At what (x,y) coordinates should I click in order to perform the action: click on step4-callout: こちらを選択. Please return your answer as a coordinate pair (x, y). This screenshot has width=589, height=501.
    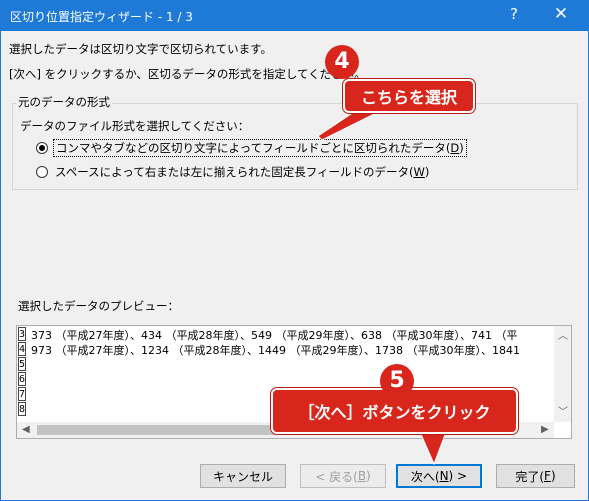
    Looking at the image, I should click on (409, 96).